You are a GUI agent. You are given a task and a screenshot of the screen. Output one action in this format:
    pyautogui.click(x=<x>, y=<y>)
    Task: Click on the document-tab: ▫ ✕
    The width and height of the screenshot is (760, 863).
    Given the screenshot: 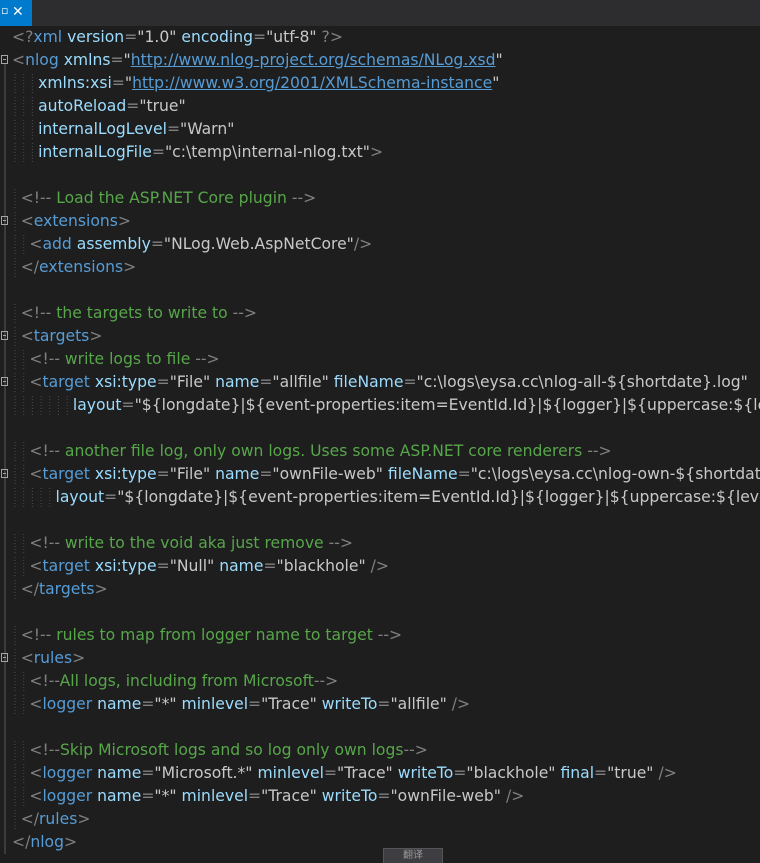 What is the action you would take?
    pyautogui.click(x=16, y=13)
    